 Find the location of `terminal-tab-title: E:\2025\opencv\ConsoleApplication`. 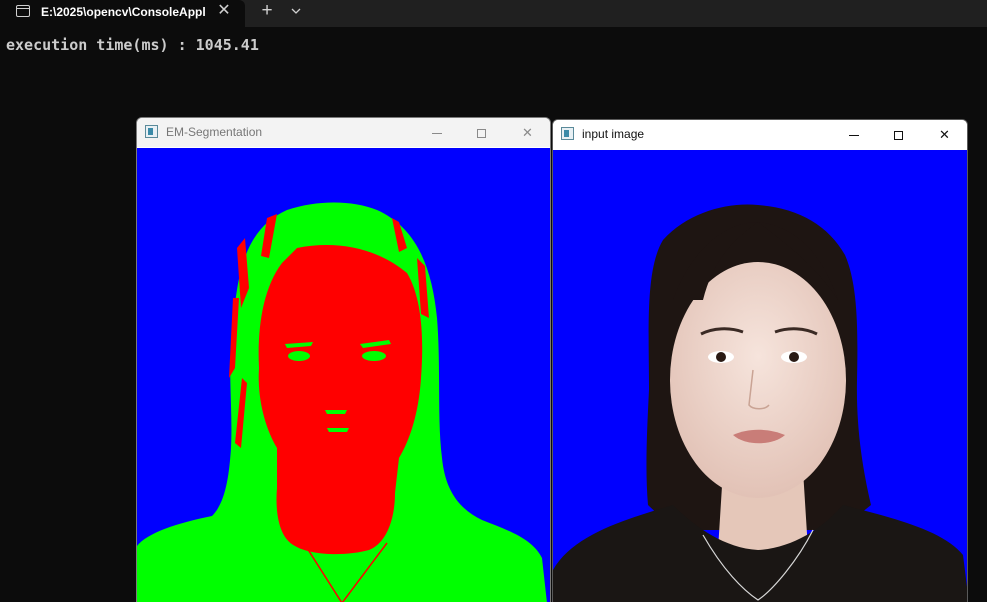

terminal-tab-title: E:\2025\opencv\ConsoleApplication is located at coordinates (123, 12).